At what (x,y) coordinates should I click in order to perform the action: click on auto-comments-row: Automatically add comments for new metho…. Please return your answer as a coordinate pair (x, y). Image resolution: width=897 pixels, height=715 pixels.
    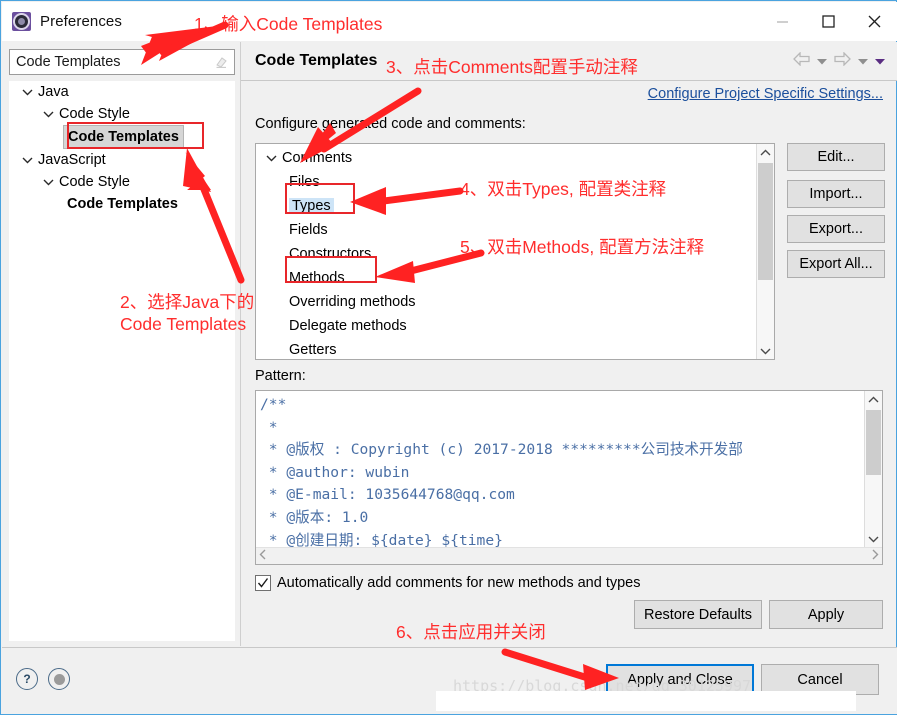
    Looking at the image, I should click on (447, 583).